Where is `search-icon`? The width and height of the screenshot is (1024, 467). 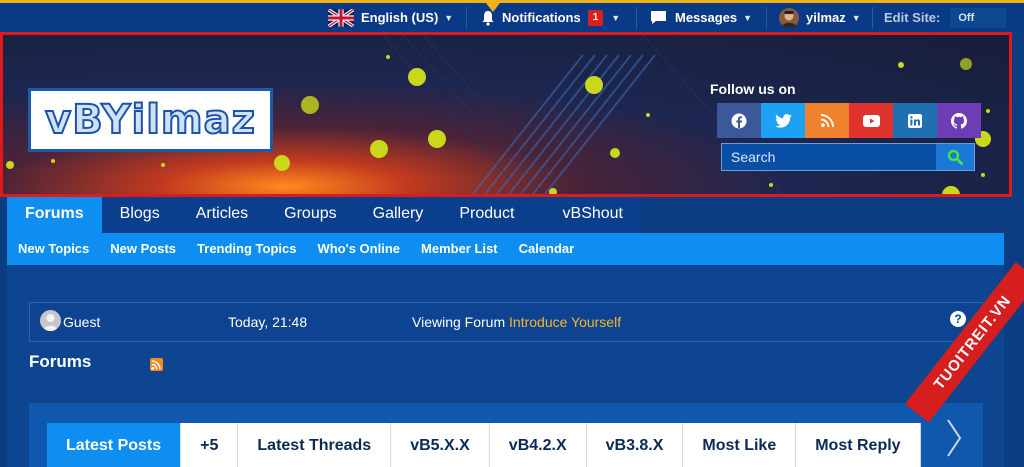 search-icon is located at coordinates (955, 157).